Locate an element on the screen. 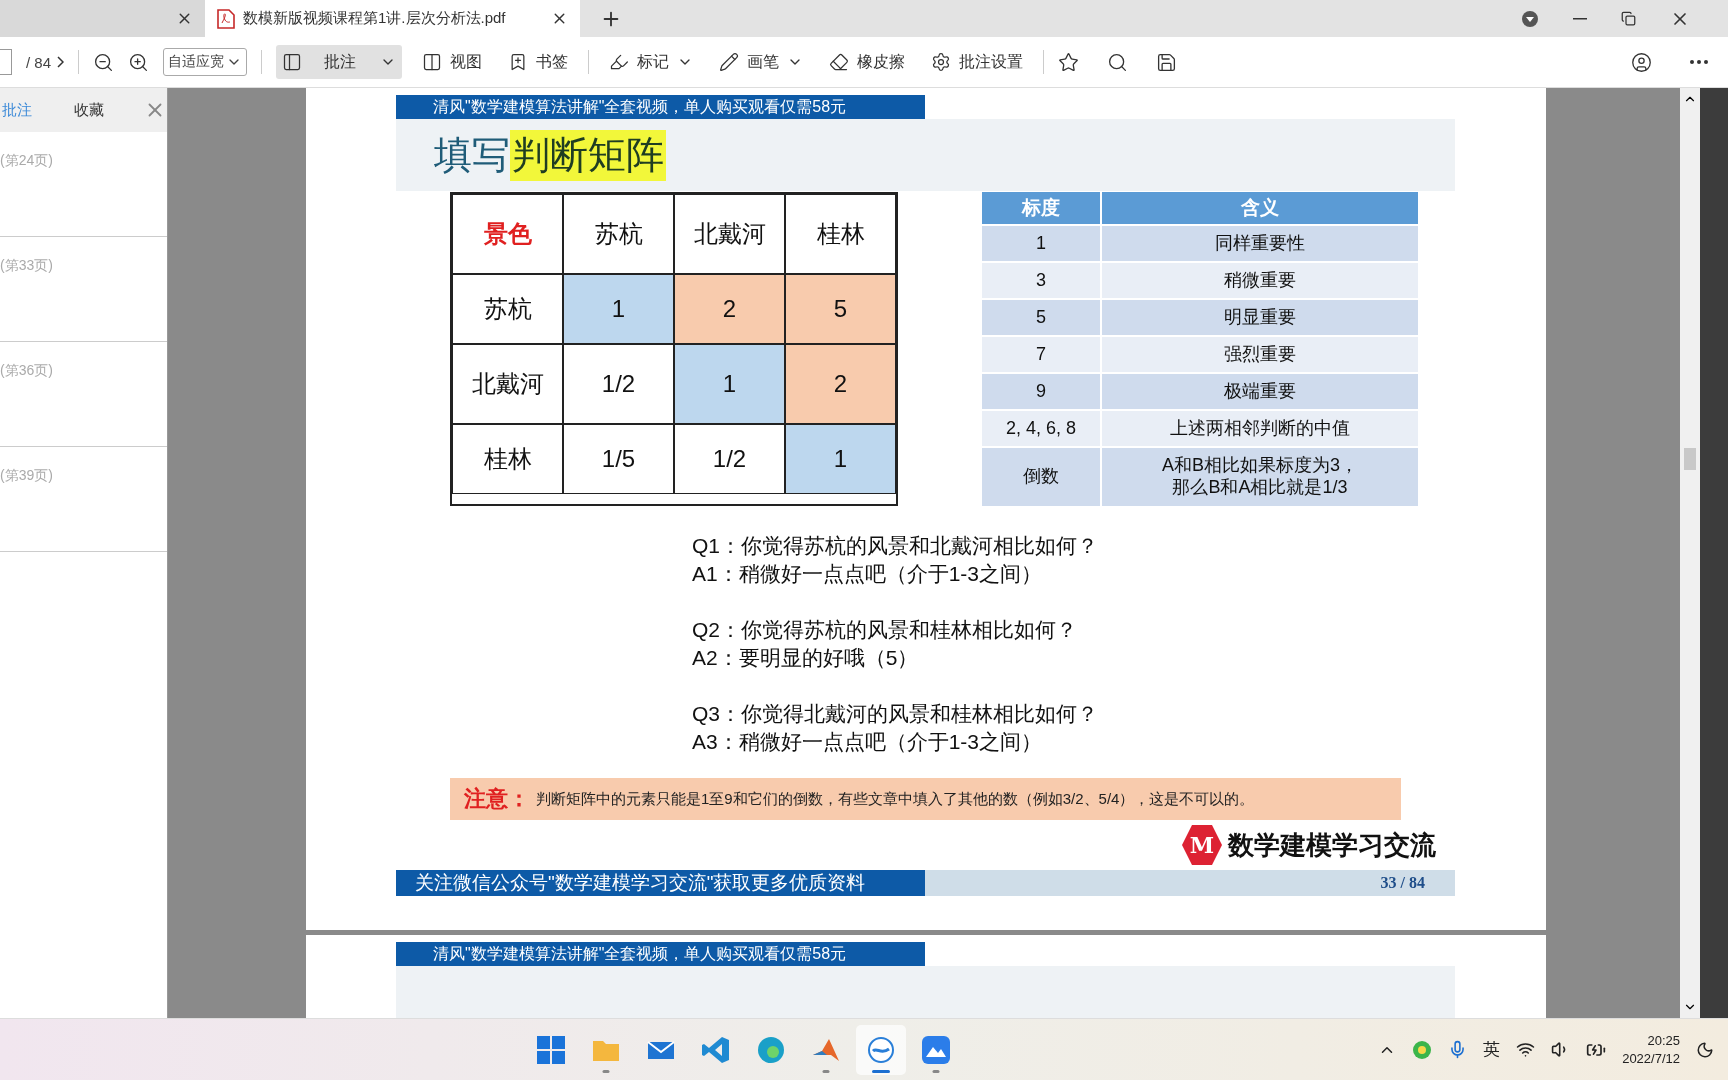 This screenshot has width=1728, height=1080. page-number-field is located at coordinates (6, 62).